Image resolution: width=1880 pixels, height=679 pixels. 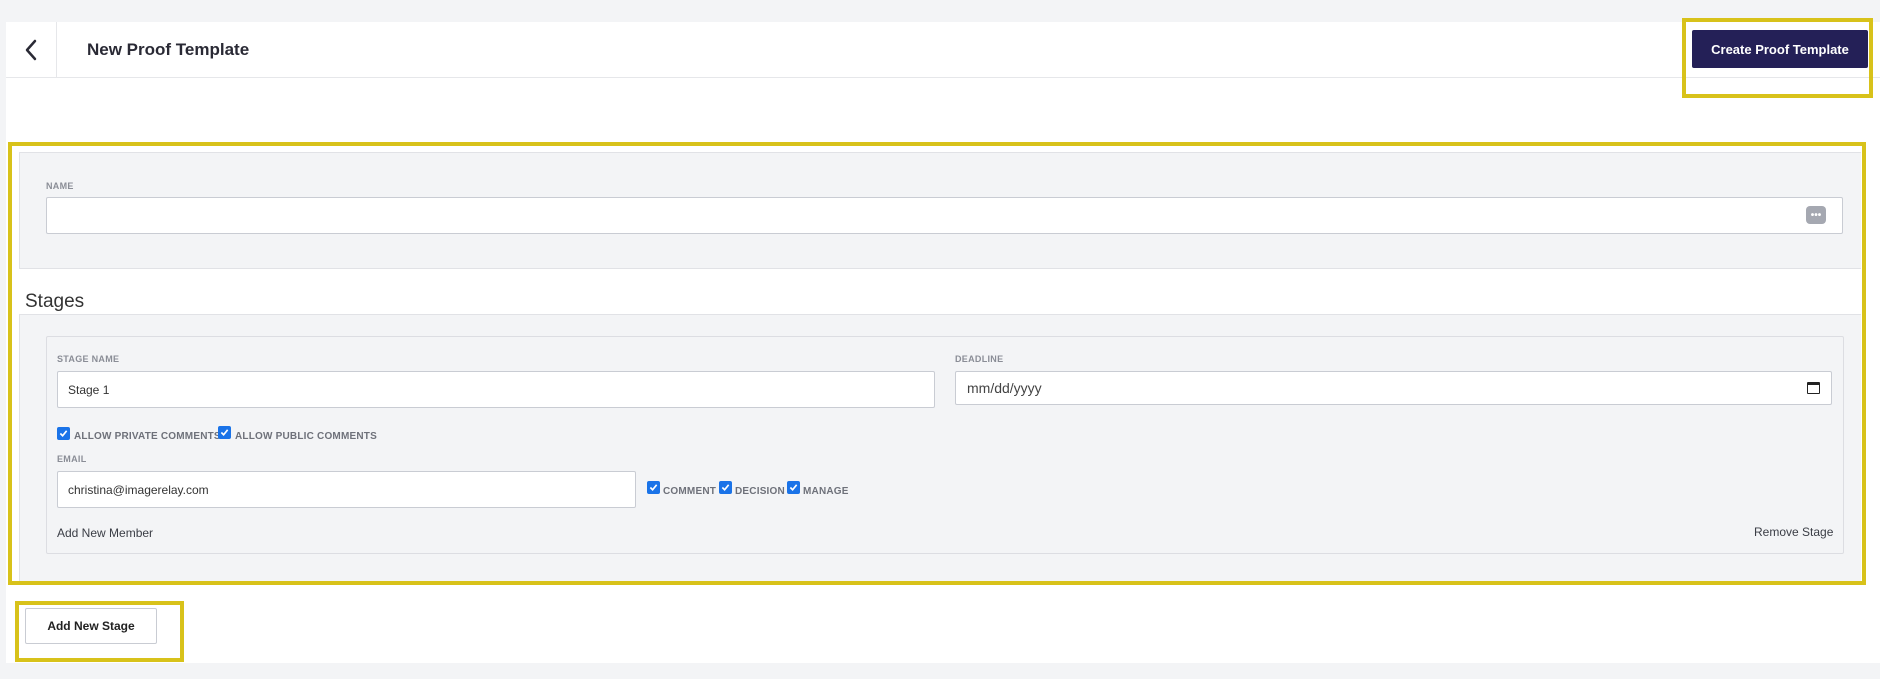 I want to click on manage-permission-checkbox, so click(x=793, y=487).